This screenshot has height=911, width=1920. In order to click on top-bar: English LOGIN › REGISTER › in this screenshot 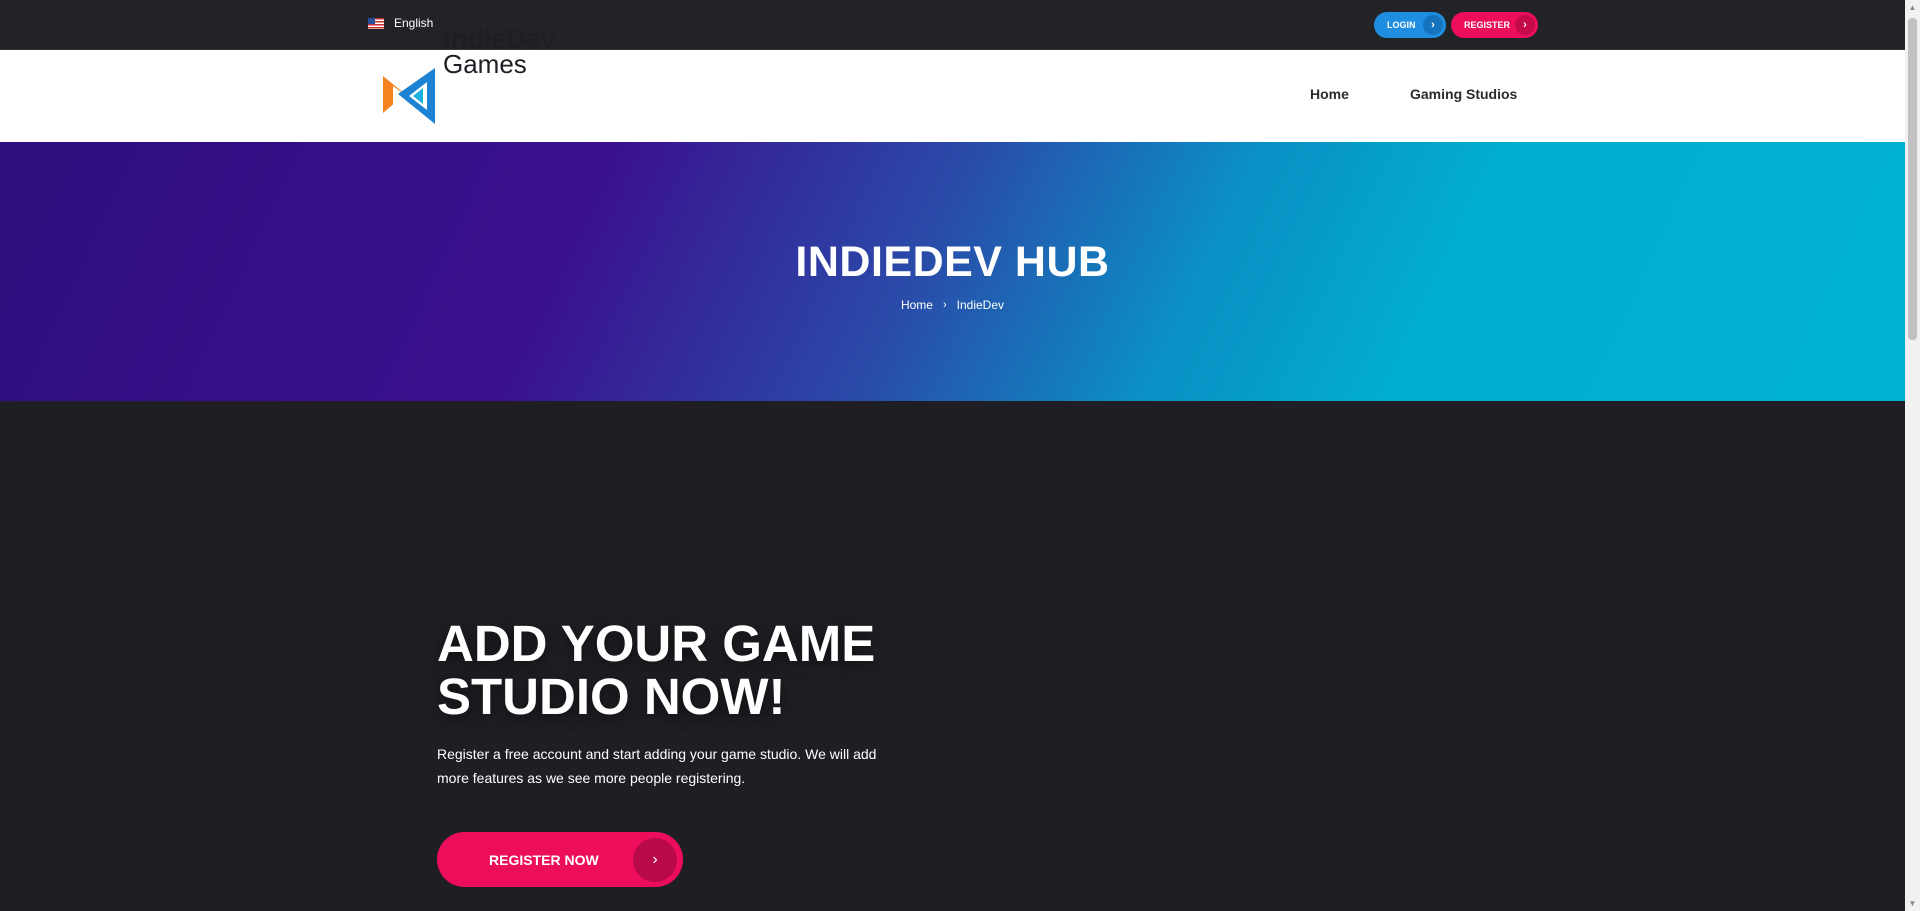, I will do `click(952, 25)`.